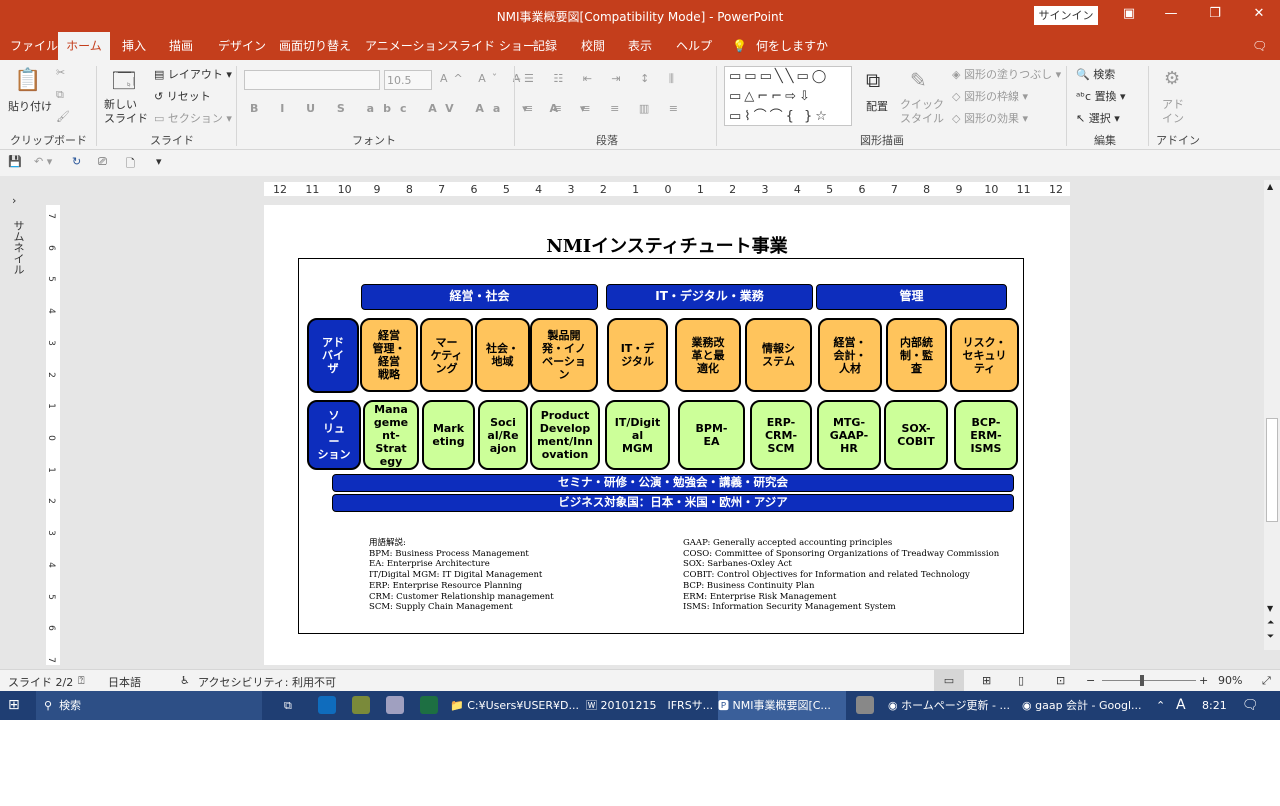 Image resolution: width=1280 pixels, height=806 pixels. What do you see at coordinates (408, 80) in the screenshot?
I see `font-size-dropdown: 10.5` at bounding box center [408, 80].